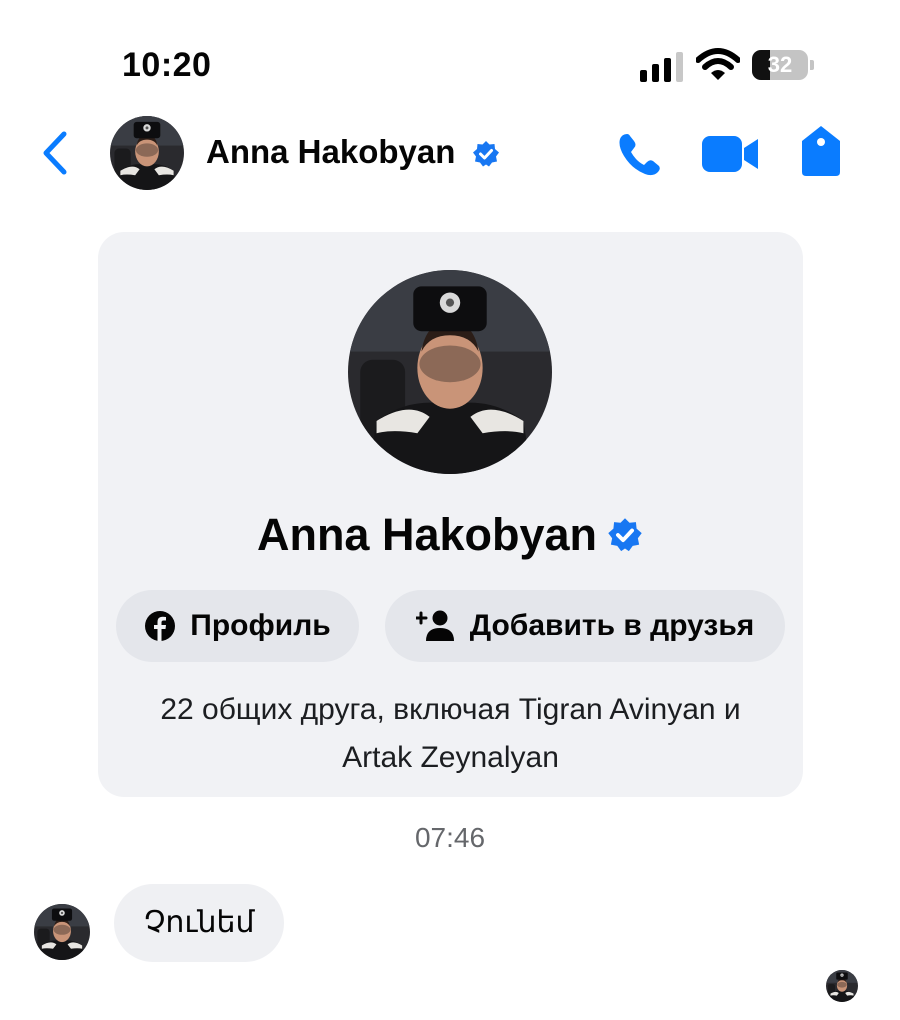 The width and height of the screenshot is (900, 1020). I want to click on battery-icon: 32, so click(783, 65).